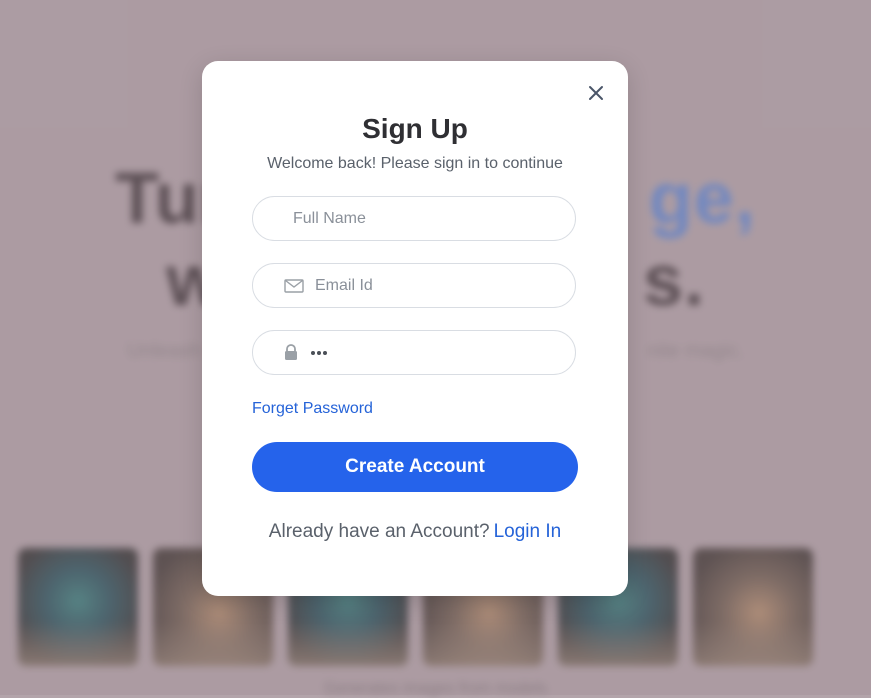 The width and height of the screenshot is (871, 698). I want to click on modal-title: Sign Up, so click(415, 128).